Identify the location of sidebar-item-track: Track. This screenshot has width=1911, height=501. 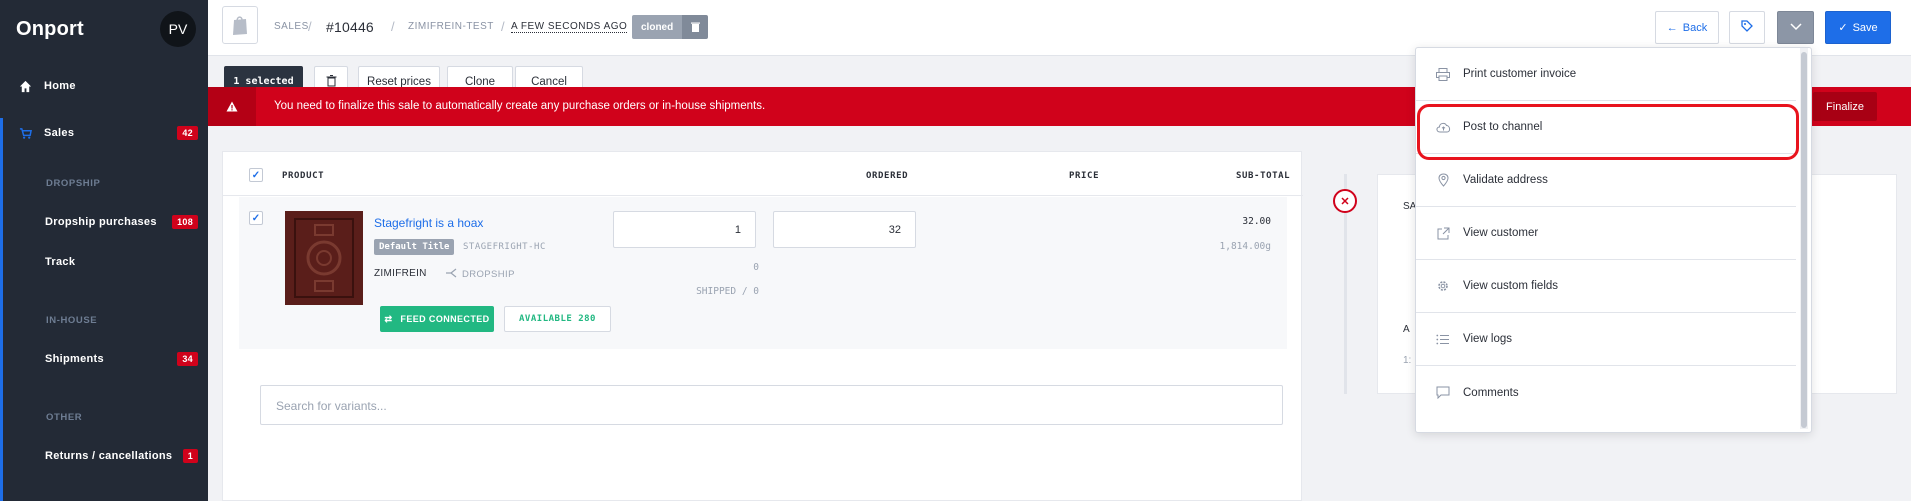
(104, 262).